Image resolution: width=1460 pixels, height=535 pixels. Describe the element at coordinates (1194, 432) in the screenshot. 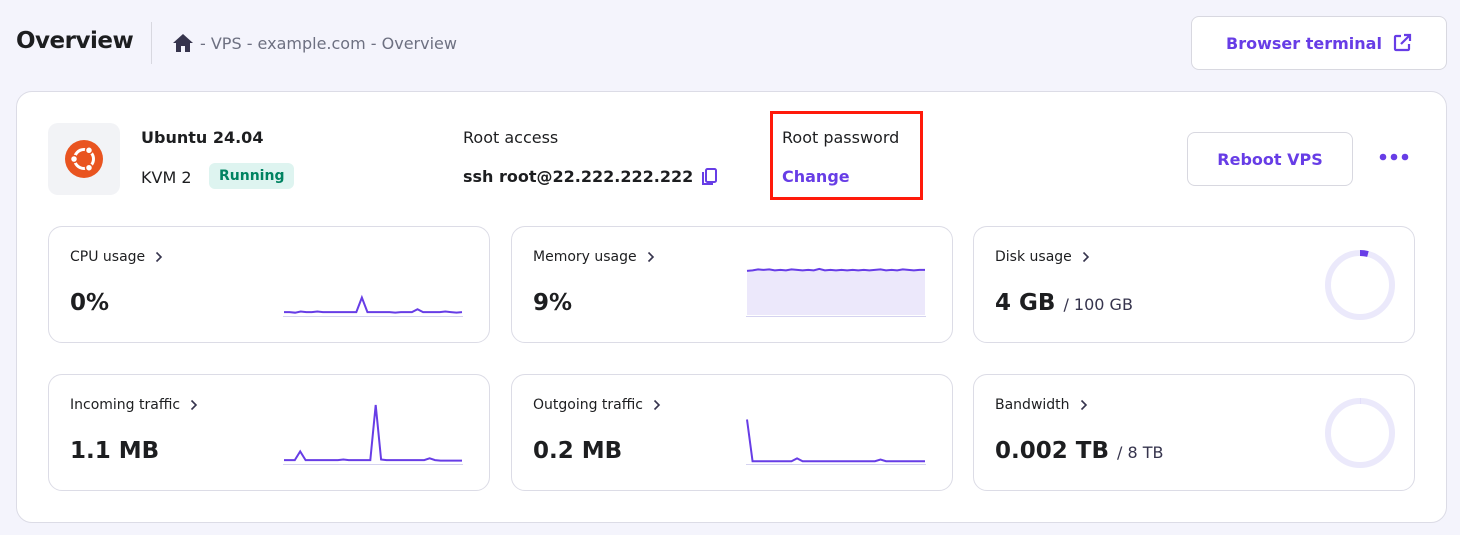

I see `bandwidth-card: Bandwidth 0.002 TB / 8 TB` at that location.